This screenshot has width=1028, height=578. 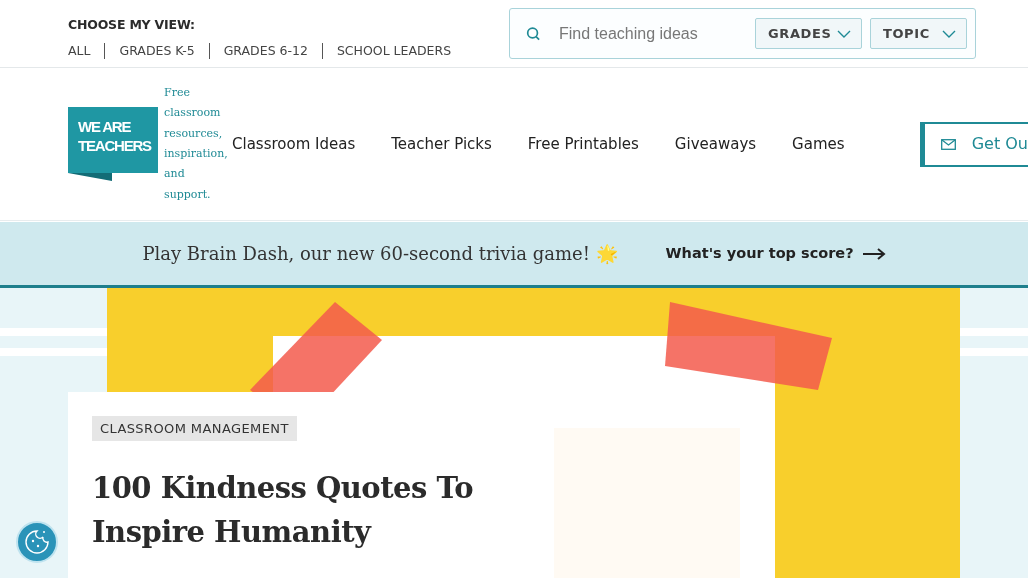 I want to click on view-option: GRADES K-5, so click(x=156, y=50).